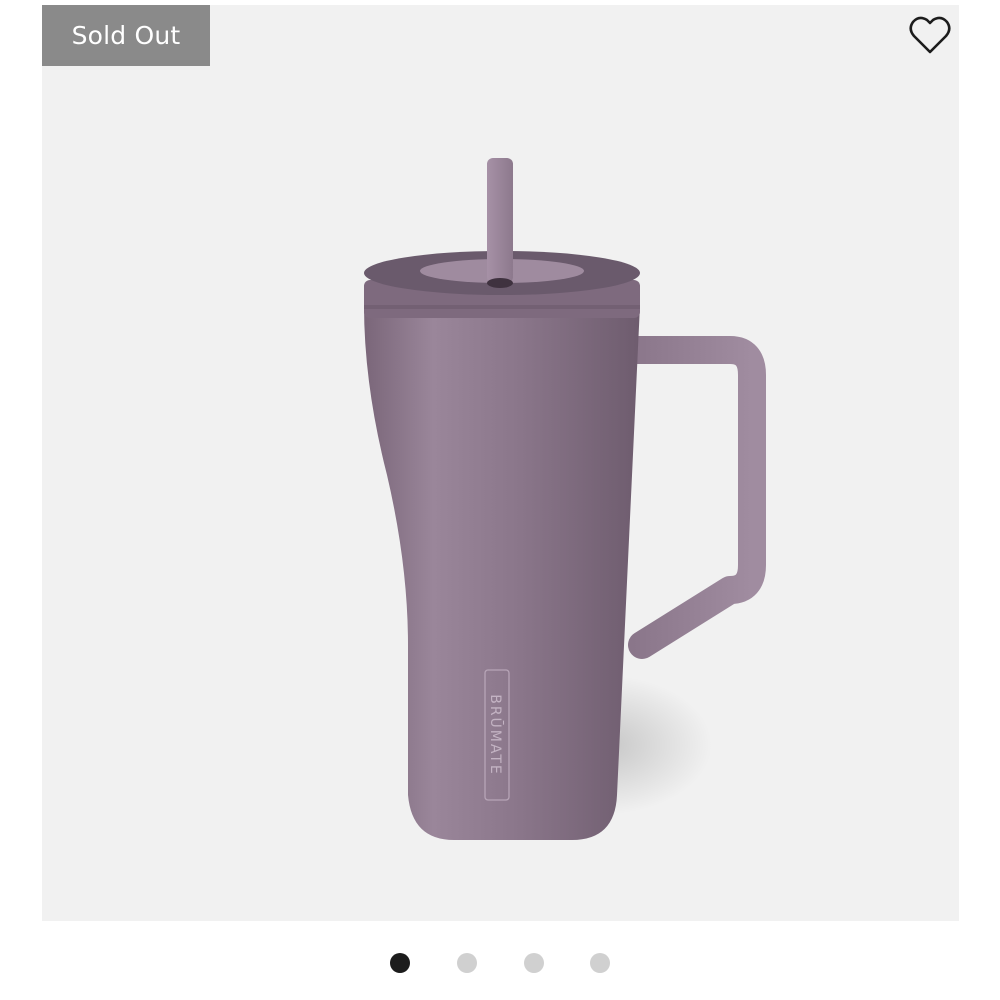 The height and width of the screenshot is (1000, 1000). What do you see at coordinates (126, 35) in the screenshot?
I see `sold-out-badge: Sold Out` at bounding box center [126, 35].